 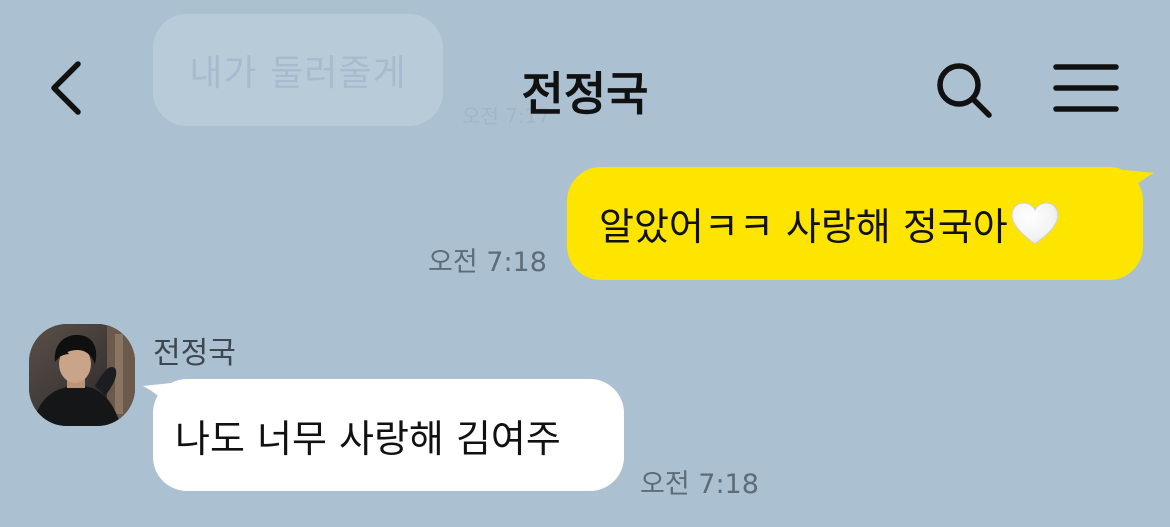 What do you see at coordinates (487, 262) in the screenshot?
I see `sent-message-time: 오전 7:18` at bounding box center [487, 262].